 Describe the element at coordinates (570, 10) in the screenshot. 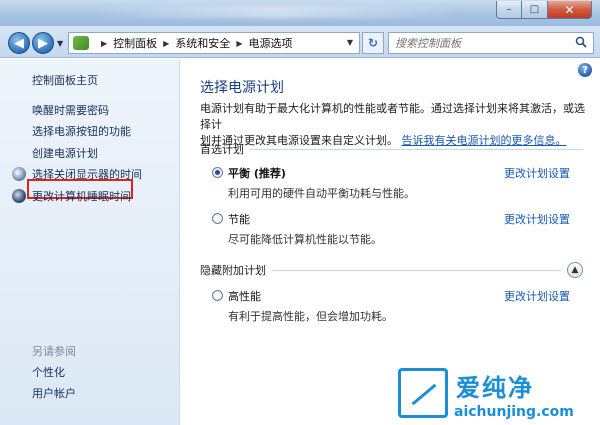

I see `close-button: ✕` at that location.